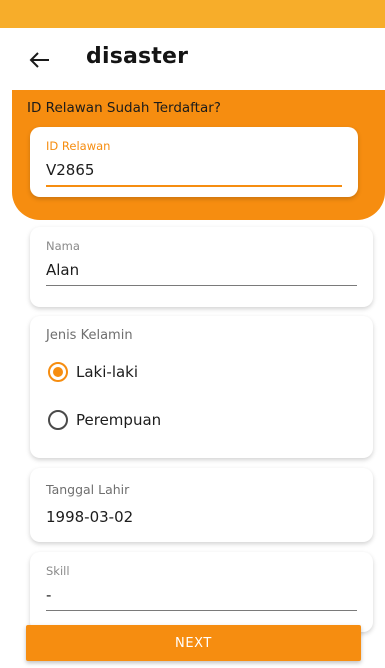  Describe the element at coordinates (192, 59) in the screenshot. I see `app-bar: disaster` at that location.